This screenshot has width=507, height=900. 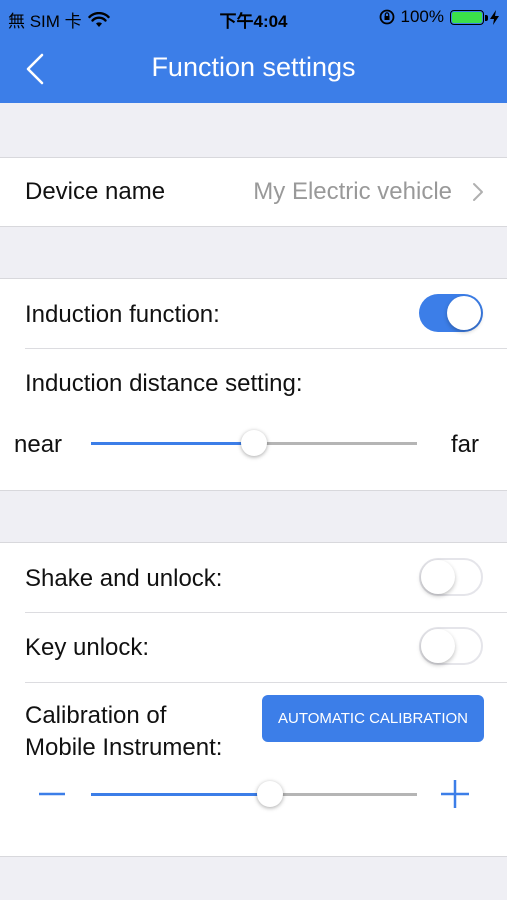 I want to click on shake-unlock-toggle, so click(x=451, y=577).